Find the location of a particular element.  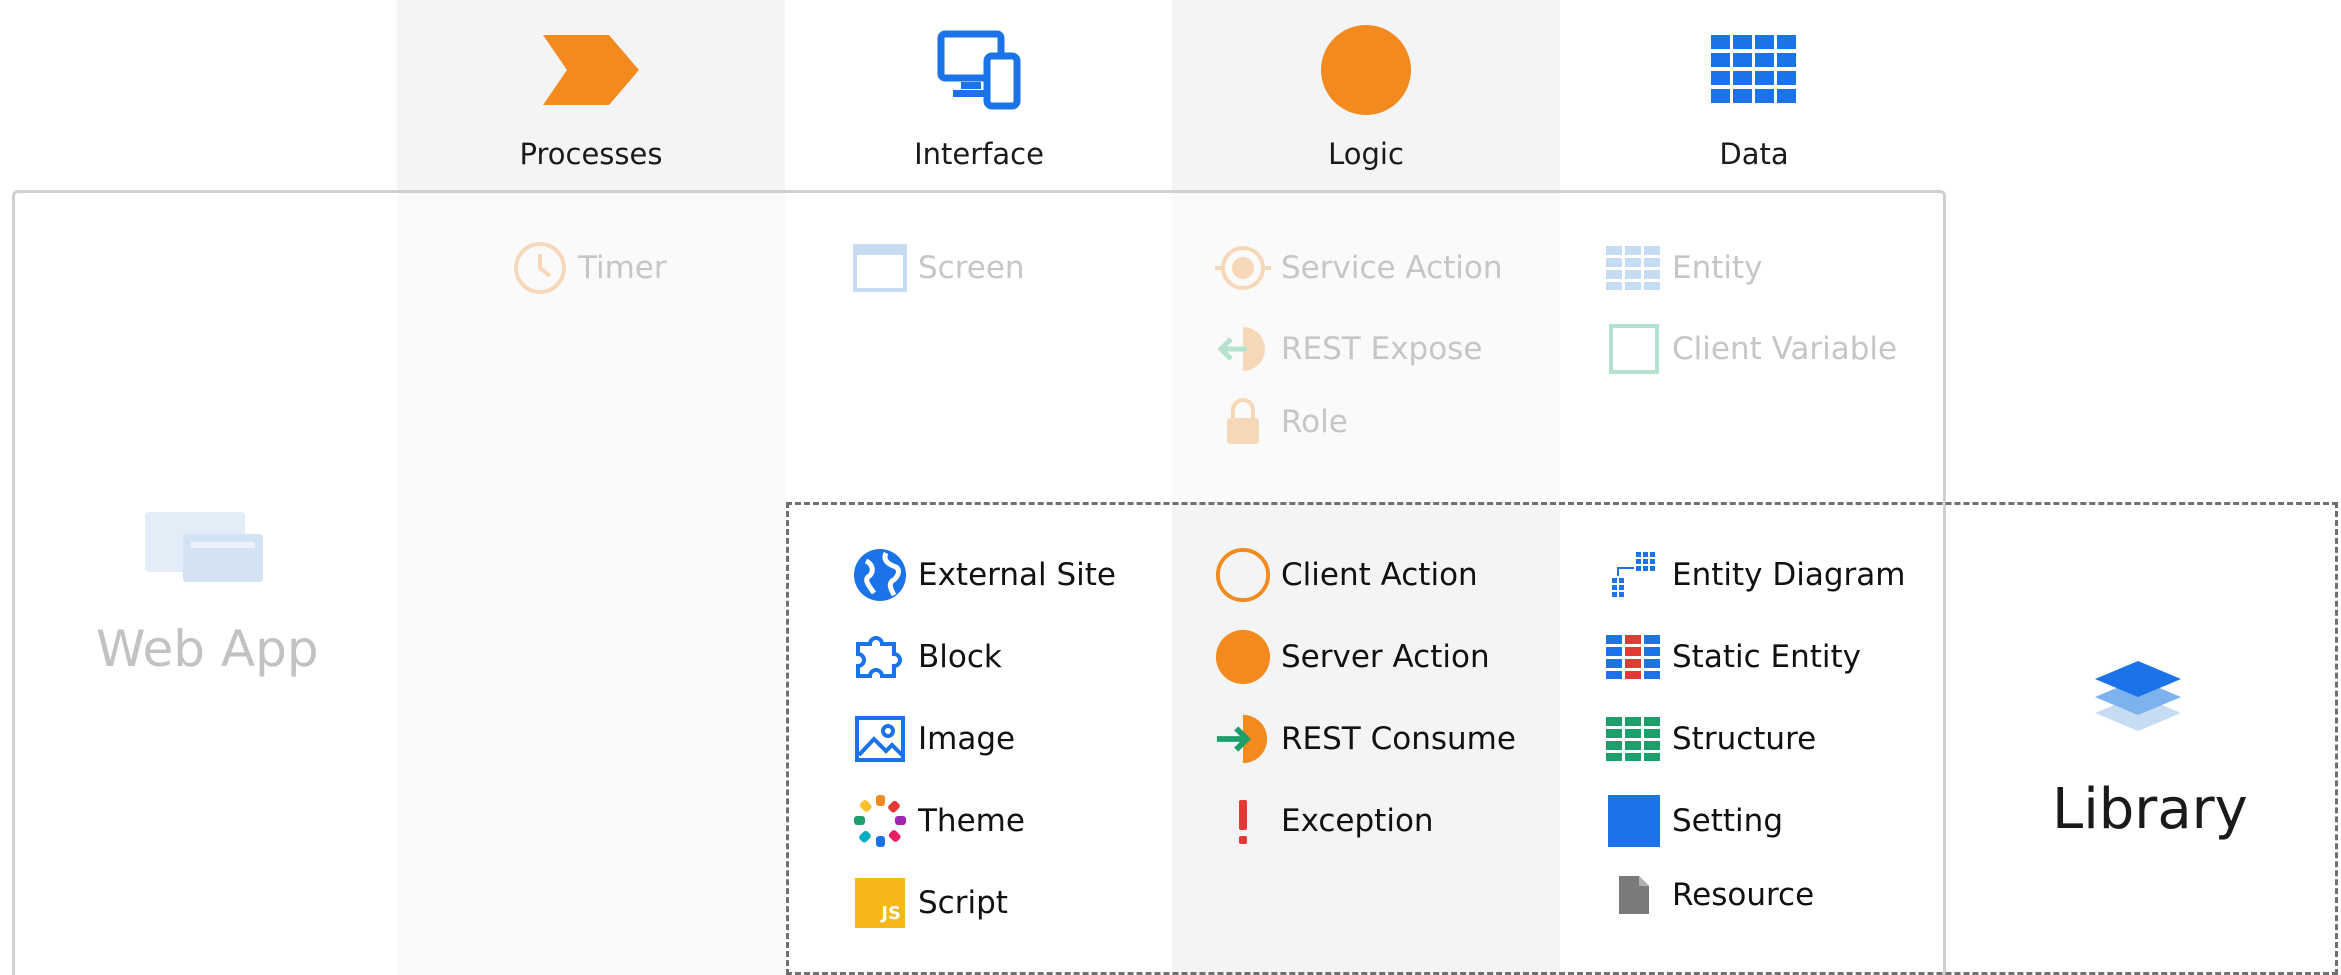

service-action-icon is located at coordinates (1243, 268).